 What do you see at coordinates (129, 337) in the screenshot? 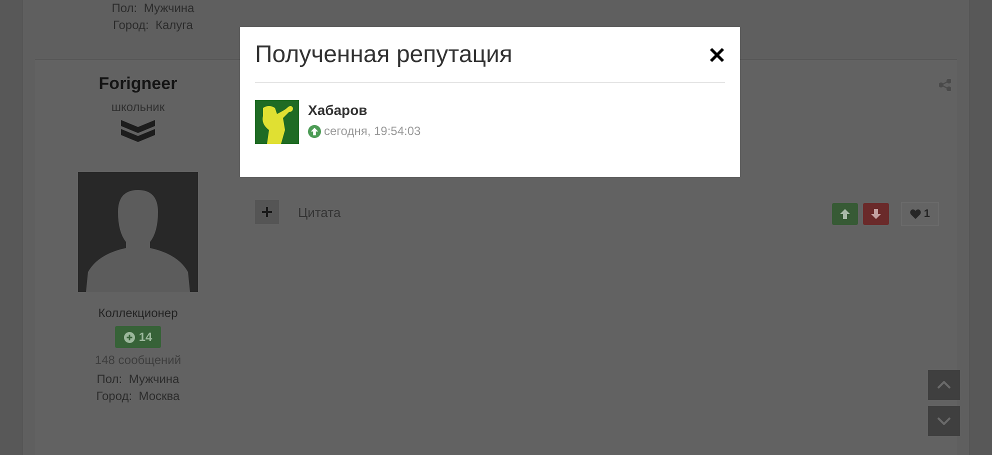
I see `plus-circle-icon` at bounding box center [129, 337].